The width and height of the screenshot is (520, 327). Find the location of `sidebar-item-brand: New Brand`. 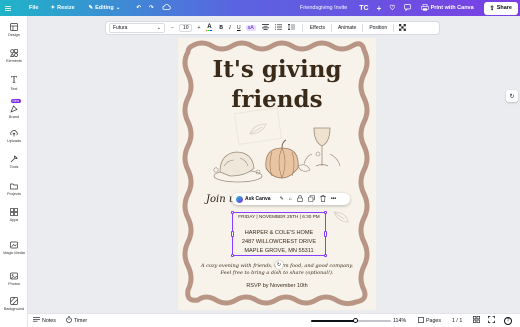

sidebar-item-brand: New Brand is located at coordinates (14, 109).